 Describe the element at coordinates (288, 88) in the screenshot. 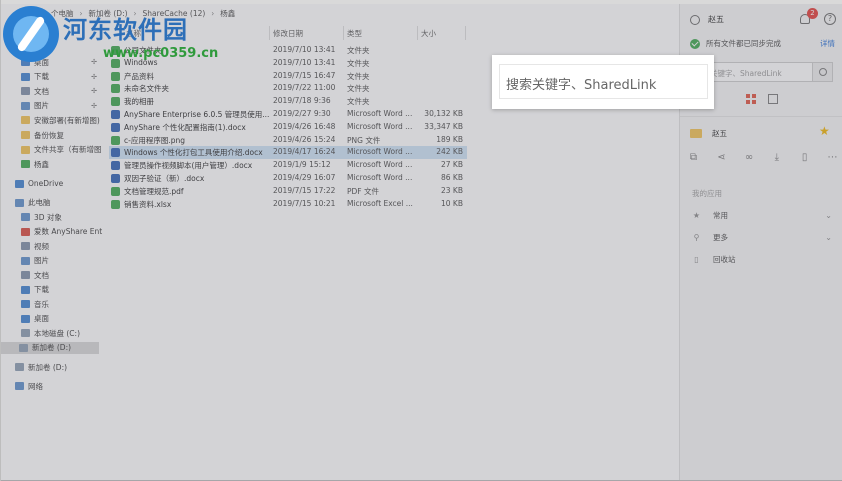

I see `file-row: 未命名文件夹 2019/7/22 11:00 文件夹` at that location.